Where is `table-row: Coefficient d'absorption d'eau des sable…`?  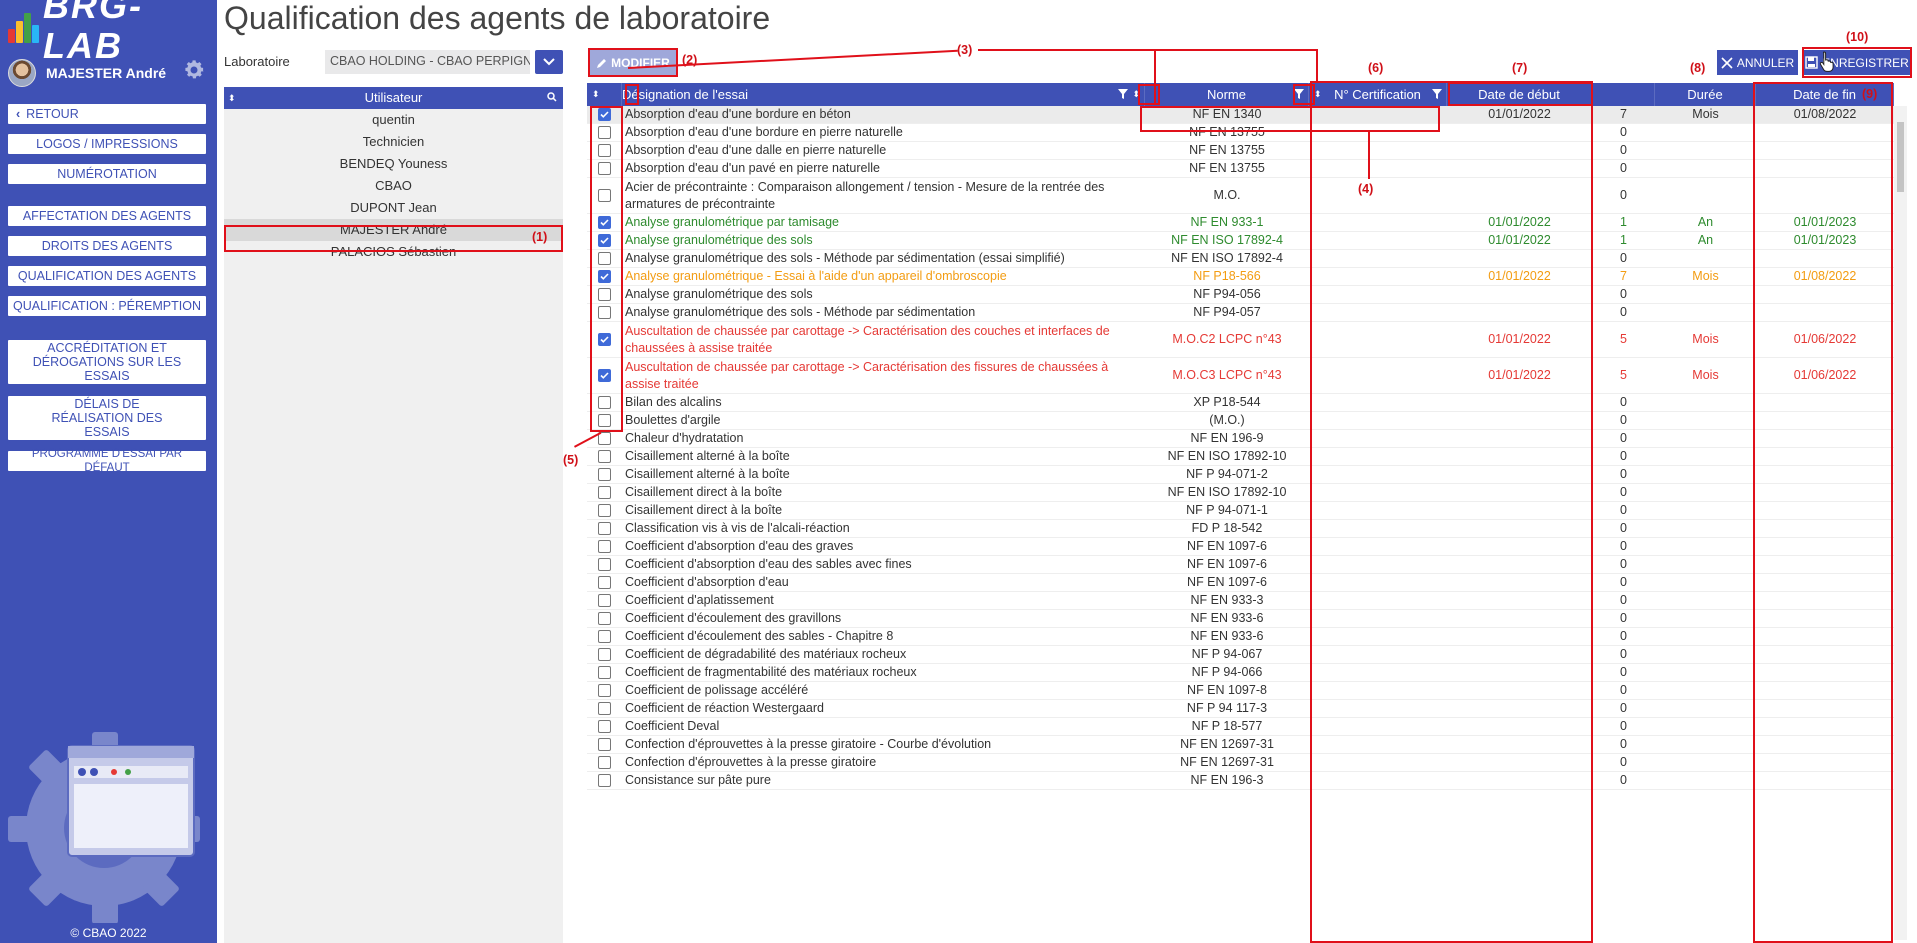
table-row: Coefficient d'absorption d'eau des sable… is located at coordinates (1240, 565).